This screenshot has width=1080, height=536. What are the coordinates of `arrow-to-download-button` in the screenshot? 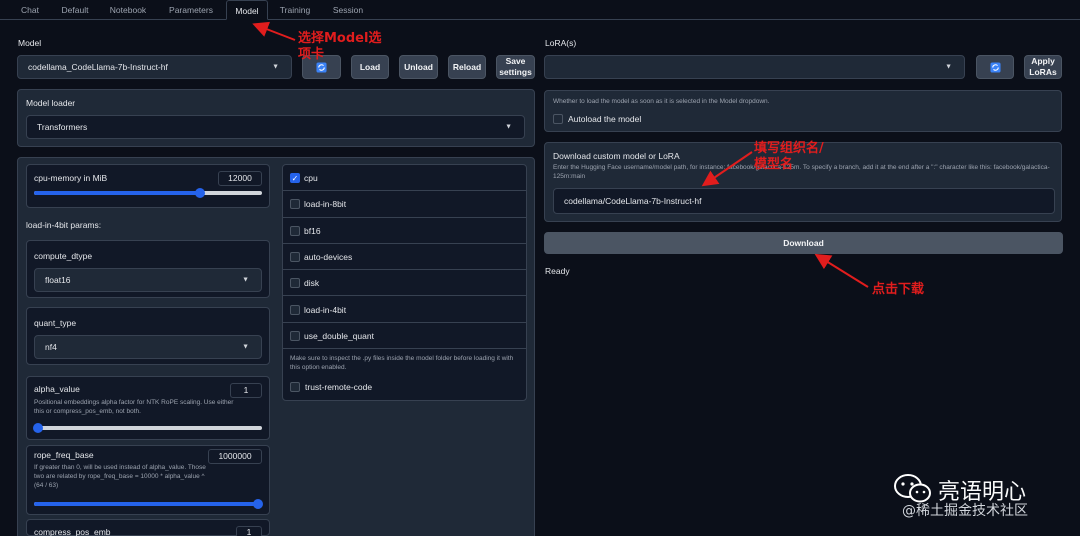 It's located at (841, 270).